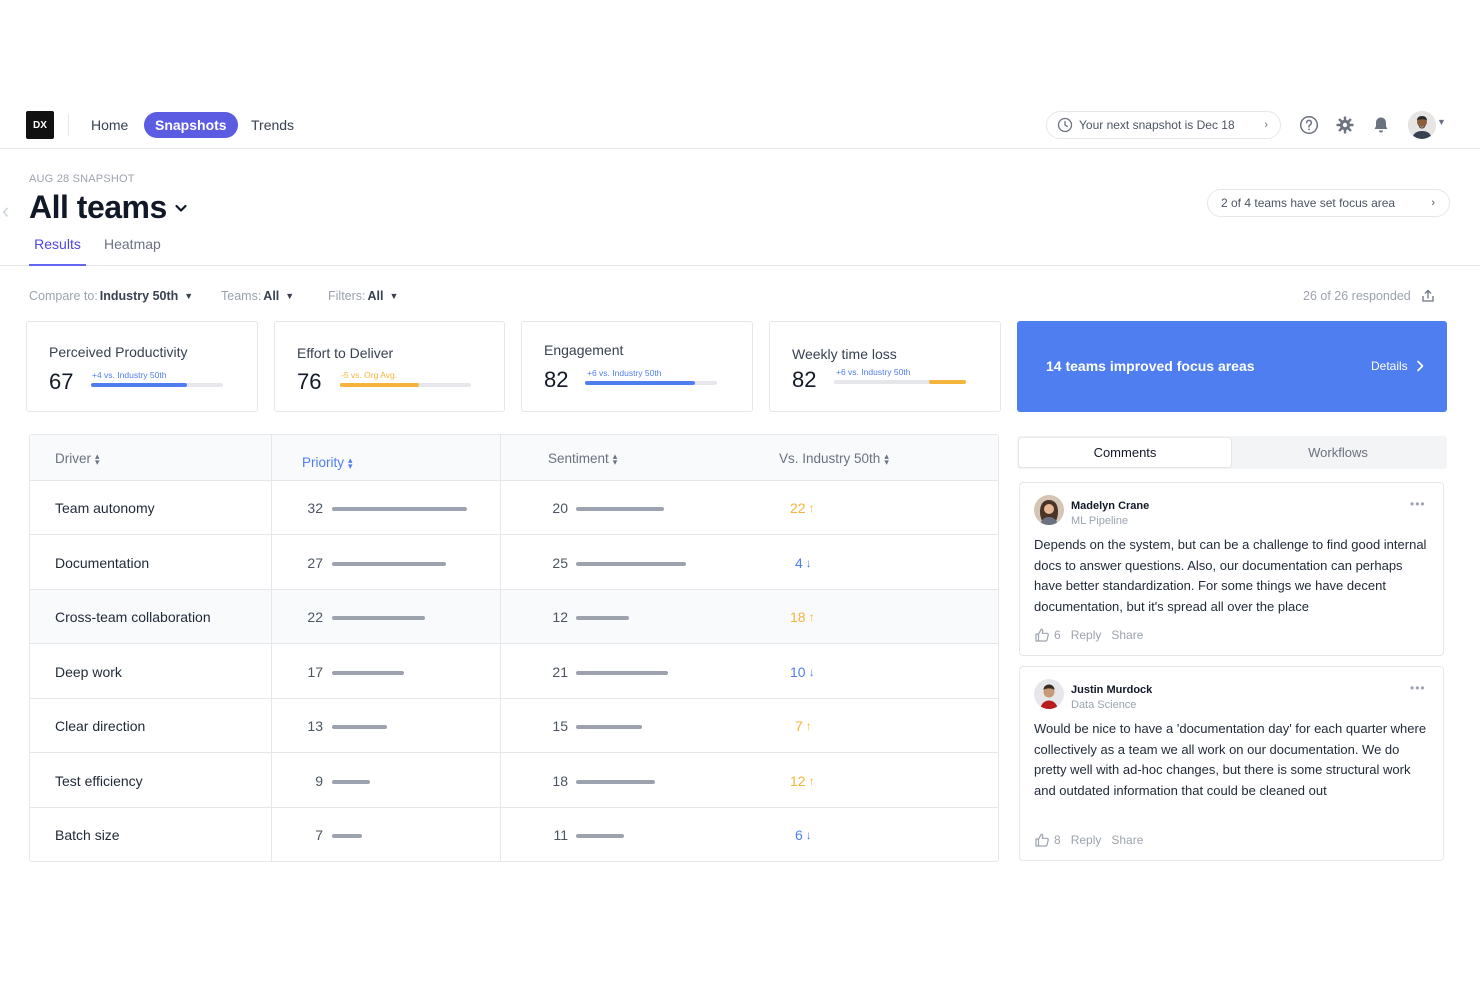 This screenshot has height=987, width=1480. Describe the element at coordinates (885, 366) in the screenshot. I see `metric-card-time-loss: Weekly time loss 82 +6 vs. Industry 50th` at that location.